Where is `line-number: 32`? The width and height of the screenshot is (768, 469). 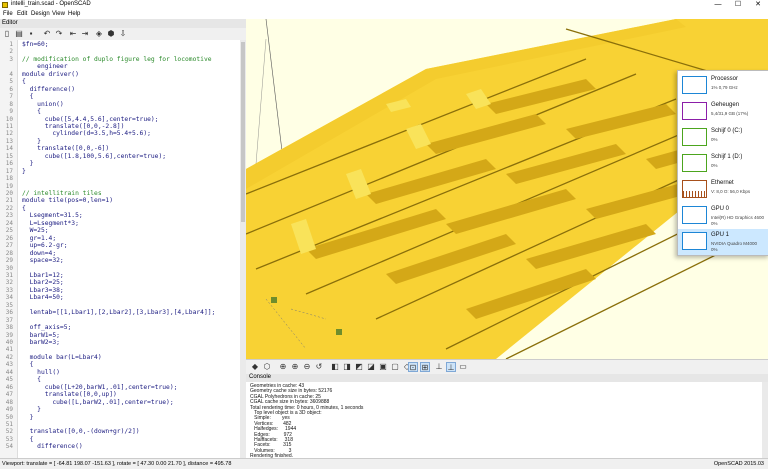 line-number: 32 is located at coordinates (9, 283).